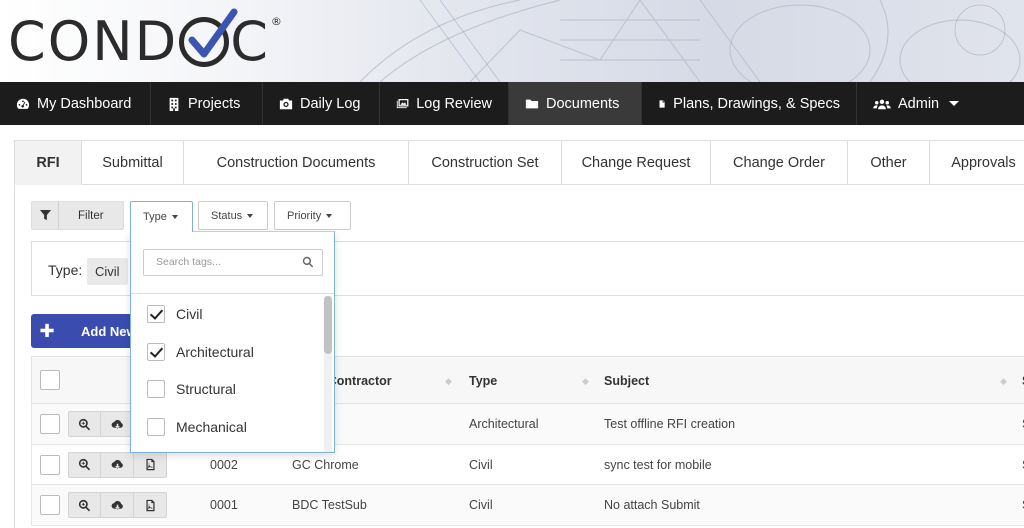 The image size is (1024, 528). Describe the element at coordinates (107, 271) in the screenshot. I see `type-filter-chip: Civil` at that location.